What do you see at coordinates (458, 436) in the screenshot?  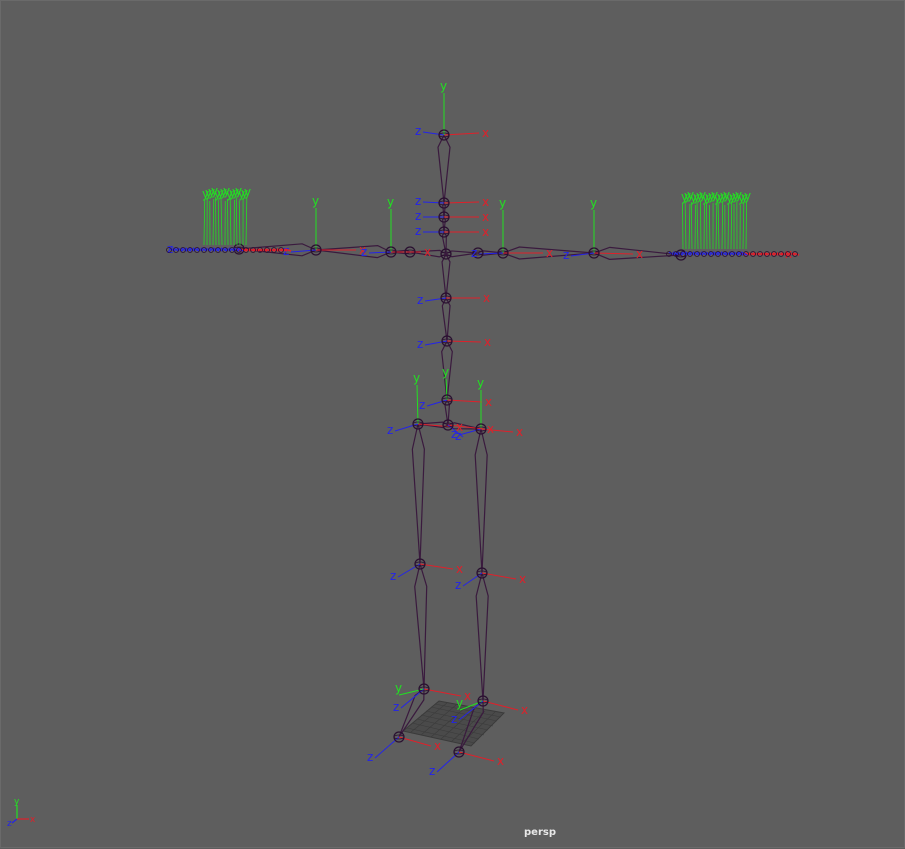 I see `z-label-hips: z` at bounding box center [458, 436].